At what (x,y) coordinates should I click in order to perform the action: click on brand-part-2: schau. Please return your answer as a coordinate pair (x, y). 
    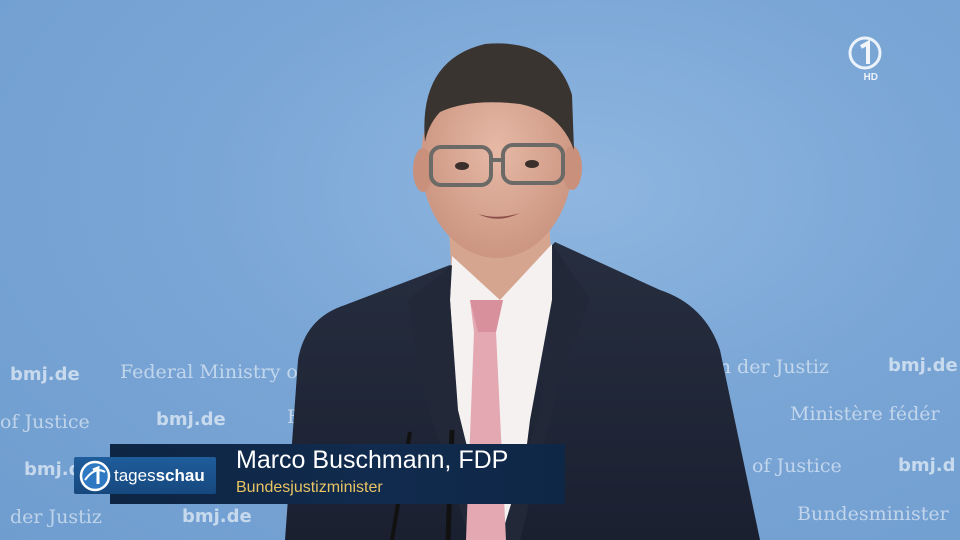
    Looking at the image, I should click on (180, 475).